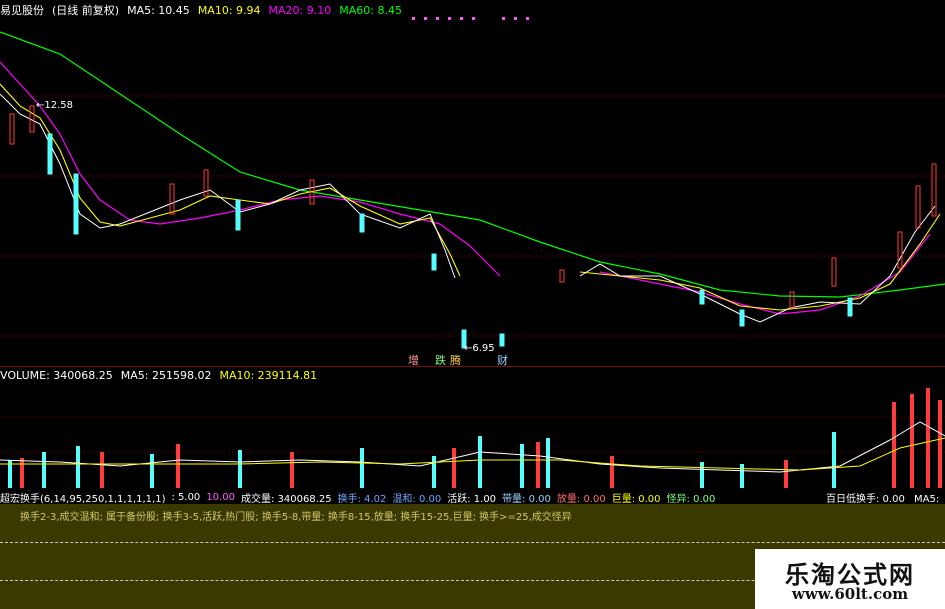 This screenshot has width=945, height=609. What do you see at coordinates (581, 499) in the screenshot?
I see `indicator-fangliang: 放量: 0.00` at bounding box center [581, 499].